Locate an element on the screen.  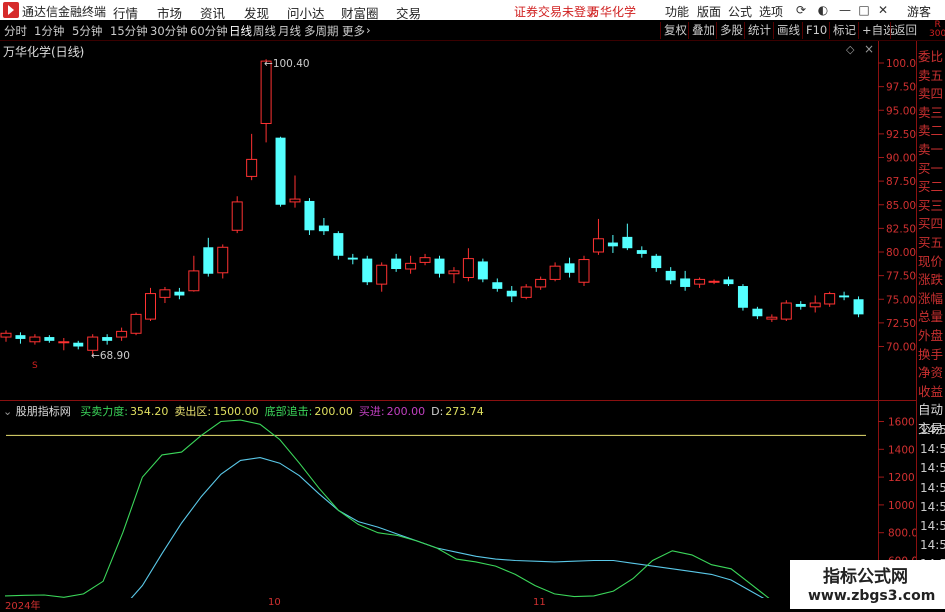
quote-label-19: 自动 is located at coordinates (930, 408).